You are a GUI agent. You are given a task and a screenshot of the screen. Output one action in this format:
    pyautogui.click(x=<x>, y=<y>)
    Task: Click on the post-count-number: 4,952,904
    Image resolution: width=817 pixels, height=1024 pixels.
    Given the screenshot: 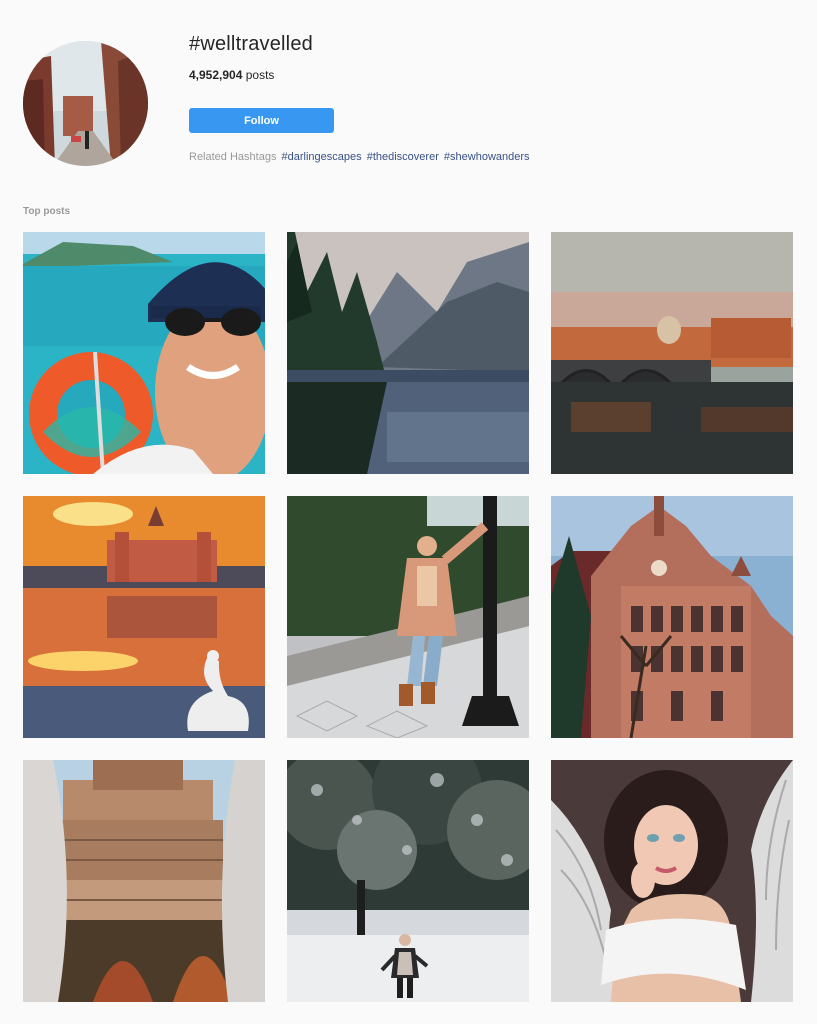 What is the action you would take?
    pyautogui.click(x=216, y=75)
    